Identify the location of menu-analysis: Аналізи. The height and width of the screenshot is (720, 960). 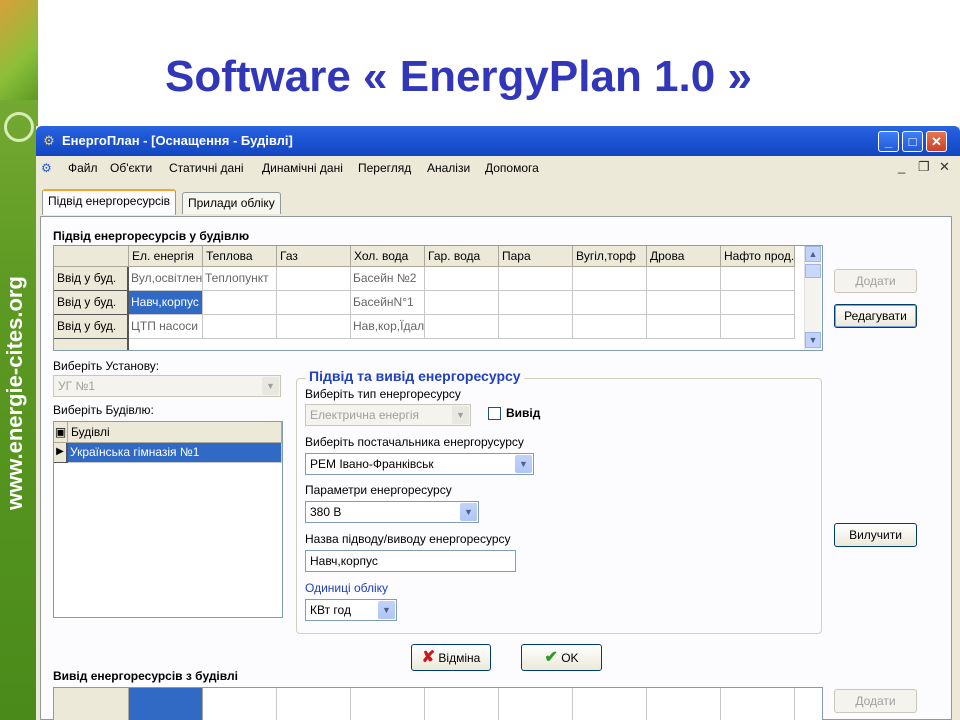
(448, 168).